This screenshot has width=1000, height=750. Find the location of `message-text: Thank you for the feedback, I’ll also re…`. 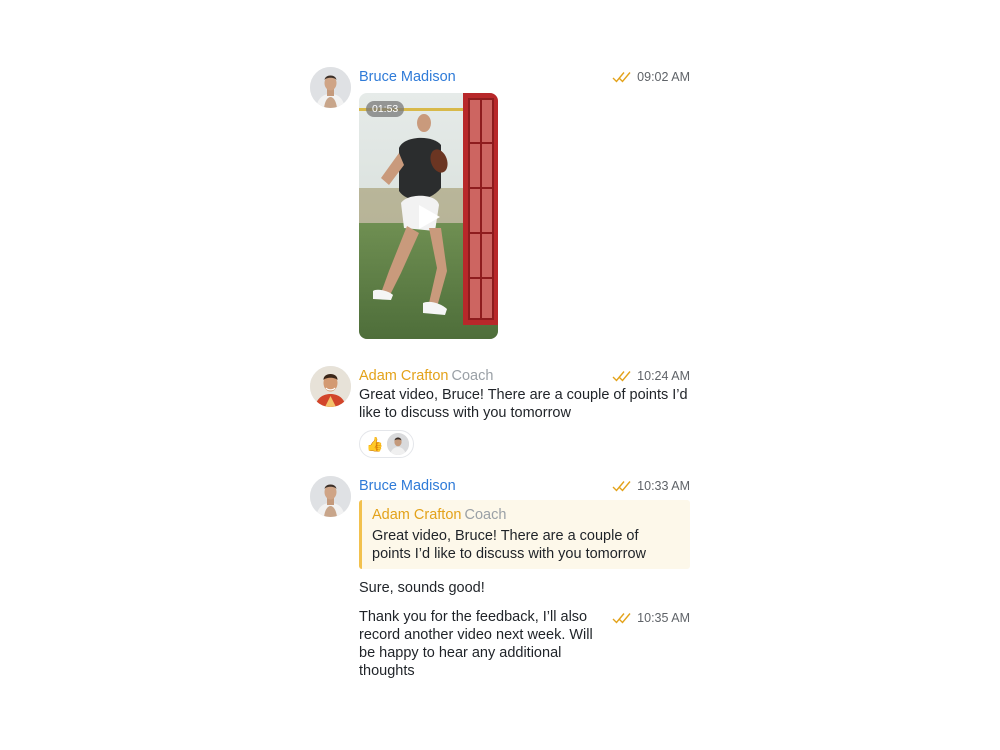

message-text: Thank you for the feedback, I’ll also re… is located at coordinates (476, 644).